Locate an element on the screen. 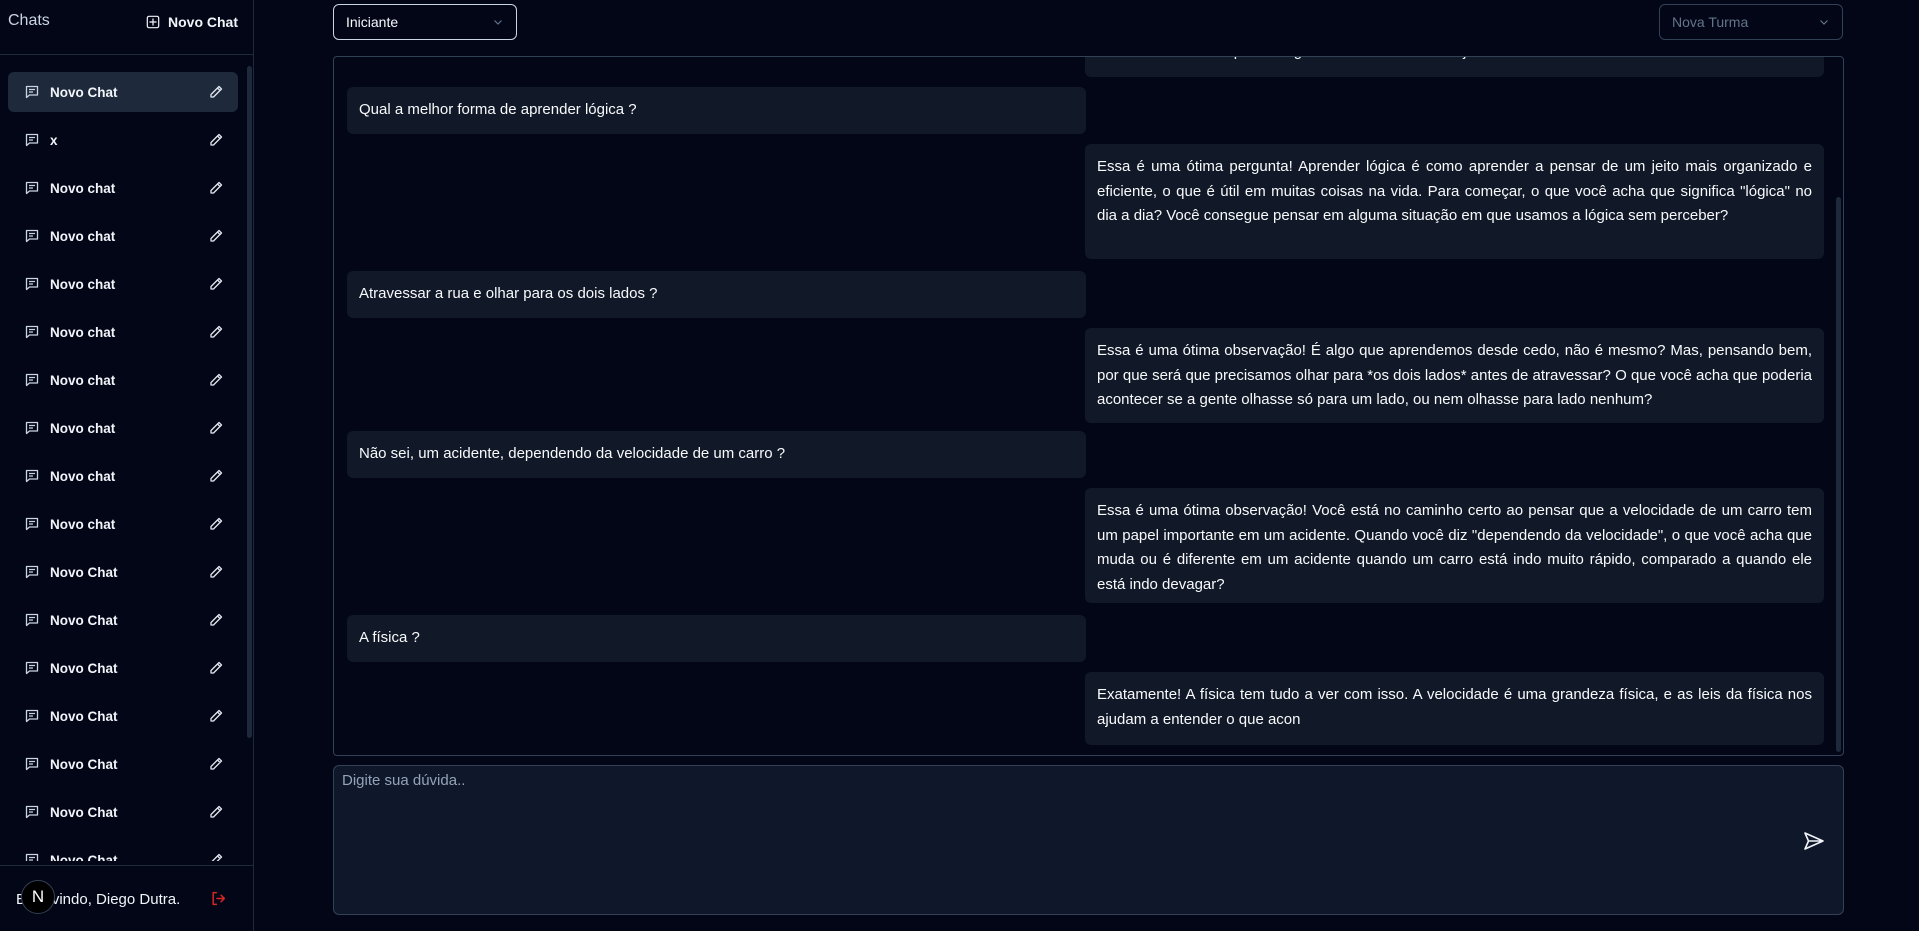 The image size is (1919, 931). message-input is located at coordinates (1034, 836).